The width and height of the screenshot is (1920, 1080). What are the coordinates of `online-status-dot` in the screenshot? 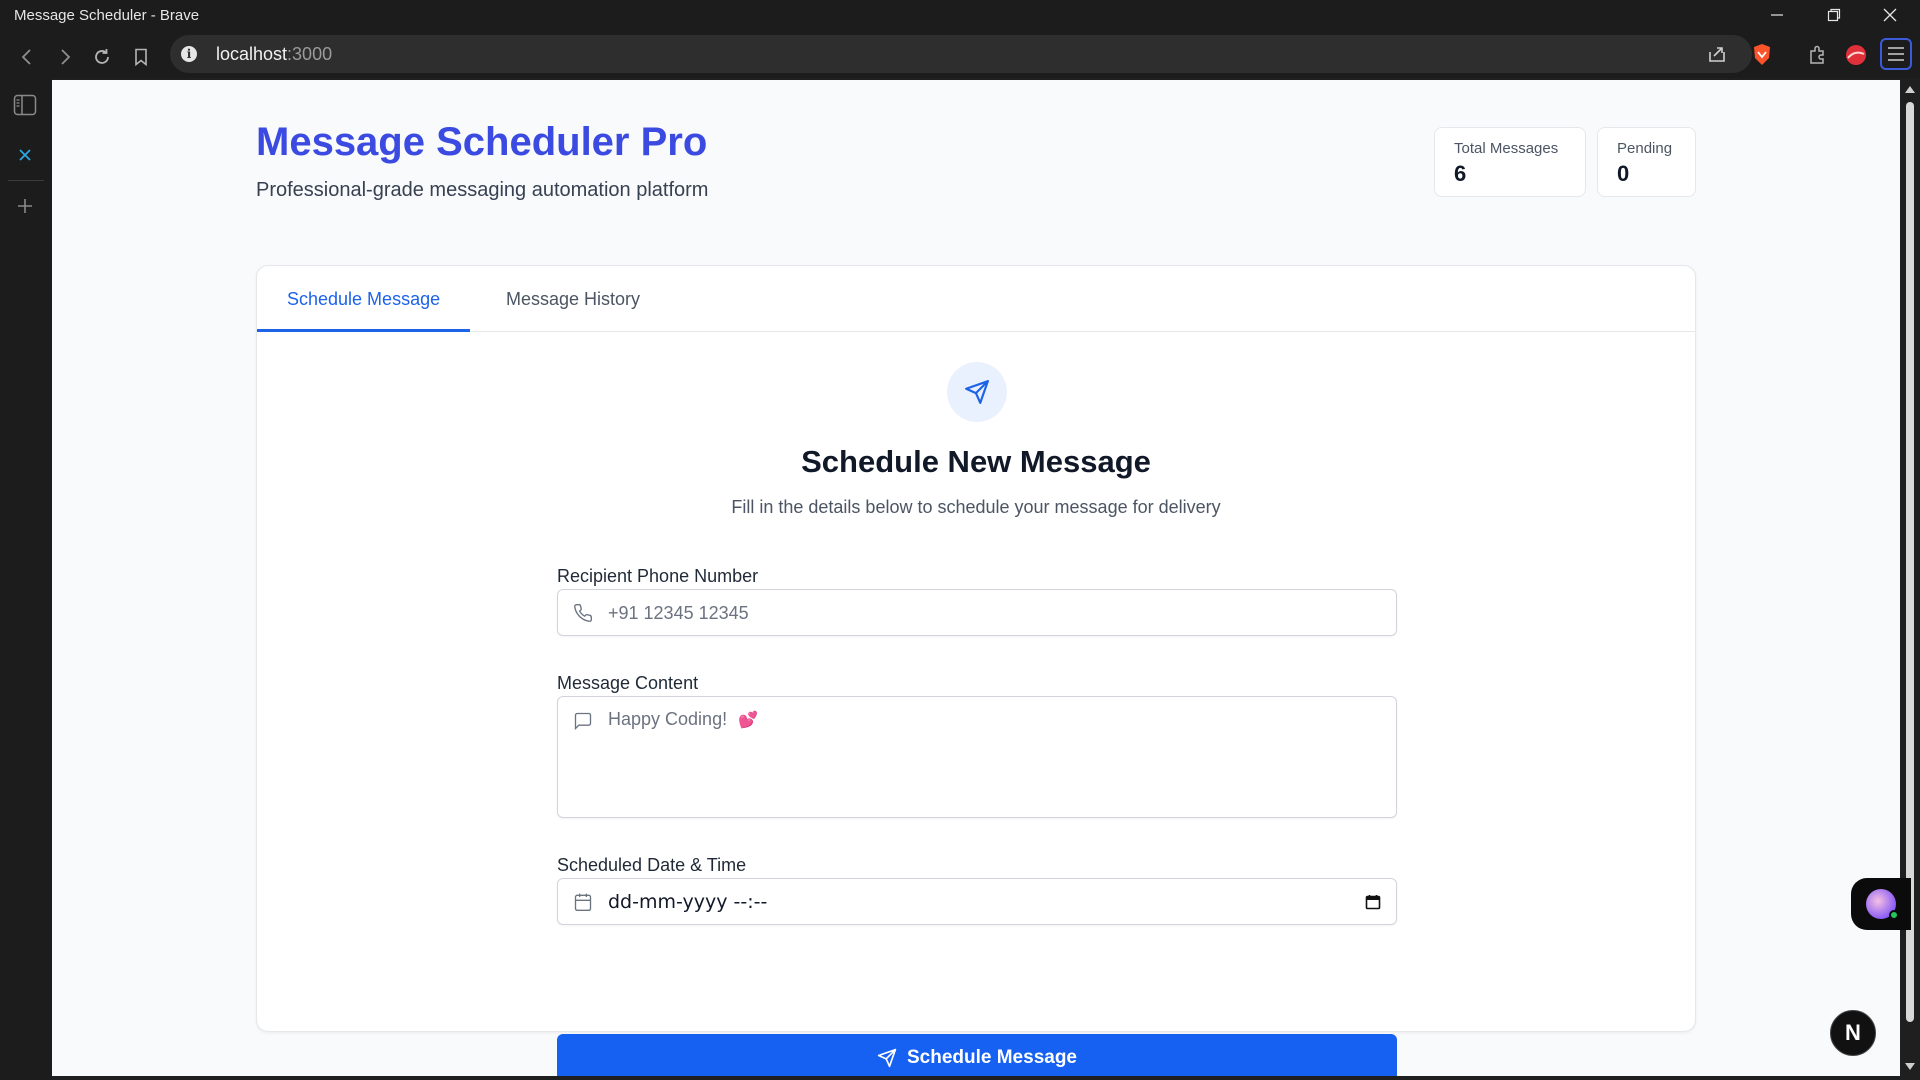 It's located at (1894, 915).